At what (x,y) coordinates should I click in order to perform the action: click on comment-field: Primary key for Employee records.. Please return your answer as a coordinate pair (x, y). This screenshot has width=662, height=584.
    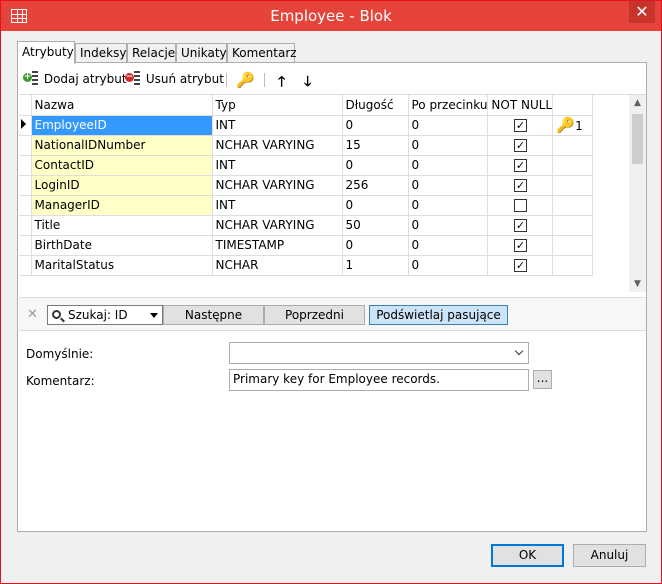
    Looking at the image, I should click on (379, 380).